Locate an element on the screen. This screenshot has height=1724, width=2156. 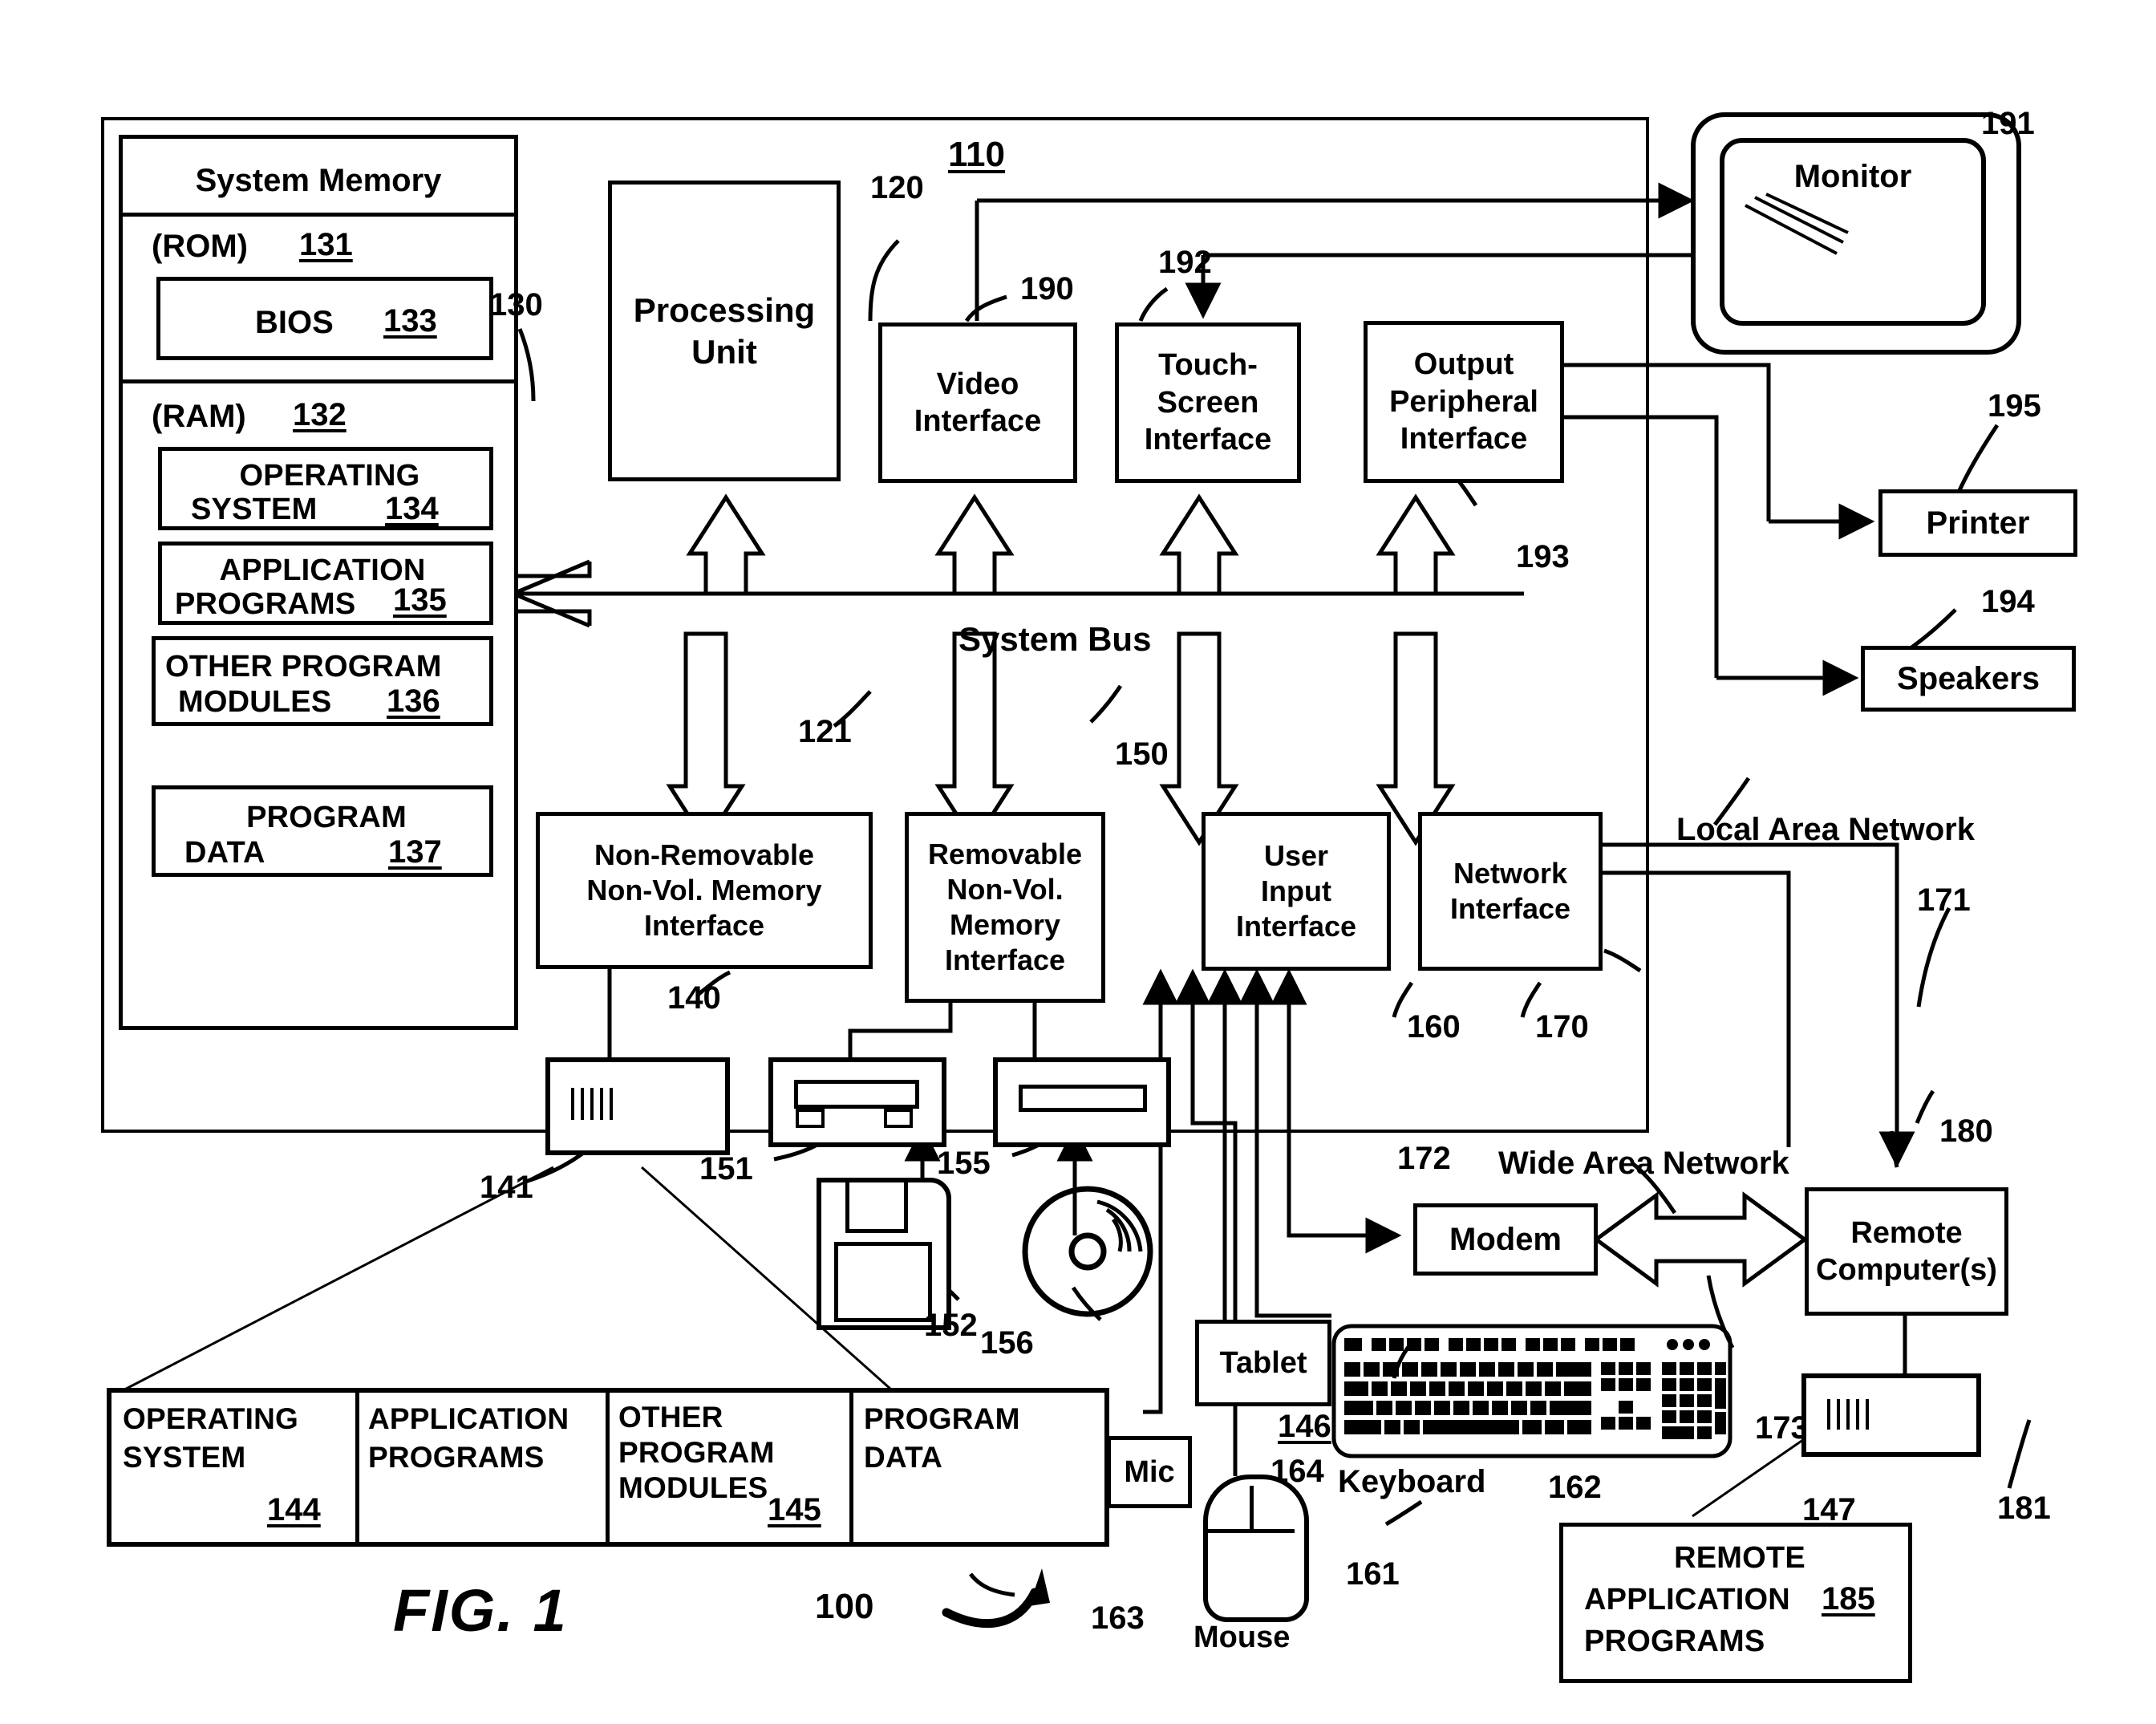
user-input-interface-ref: 160 is located at coordinates (1434, 1027).